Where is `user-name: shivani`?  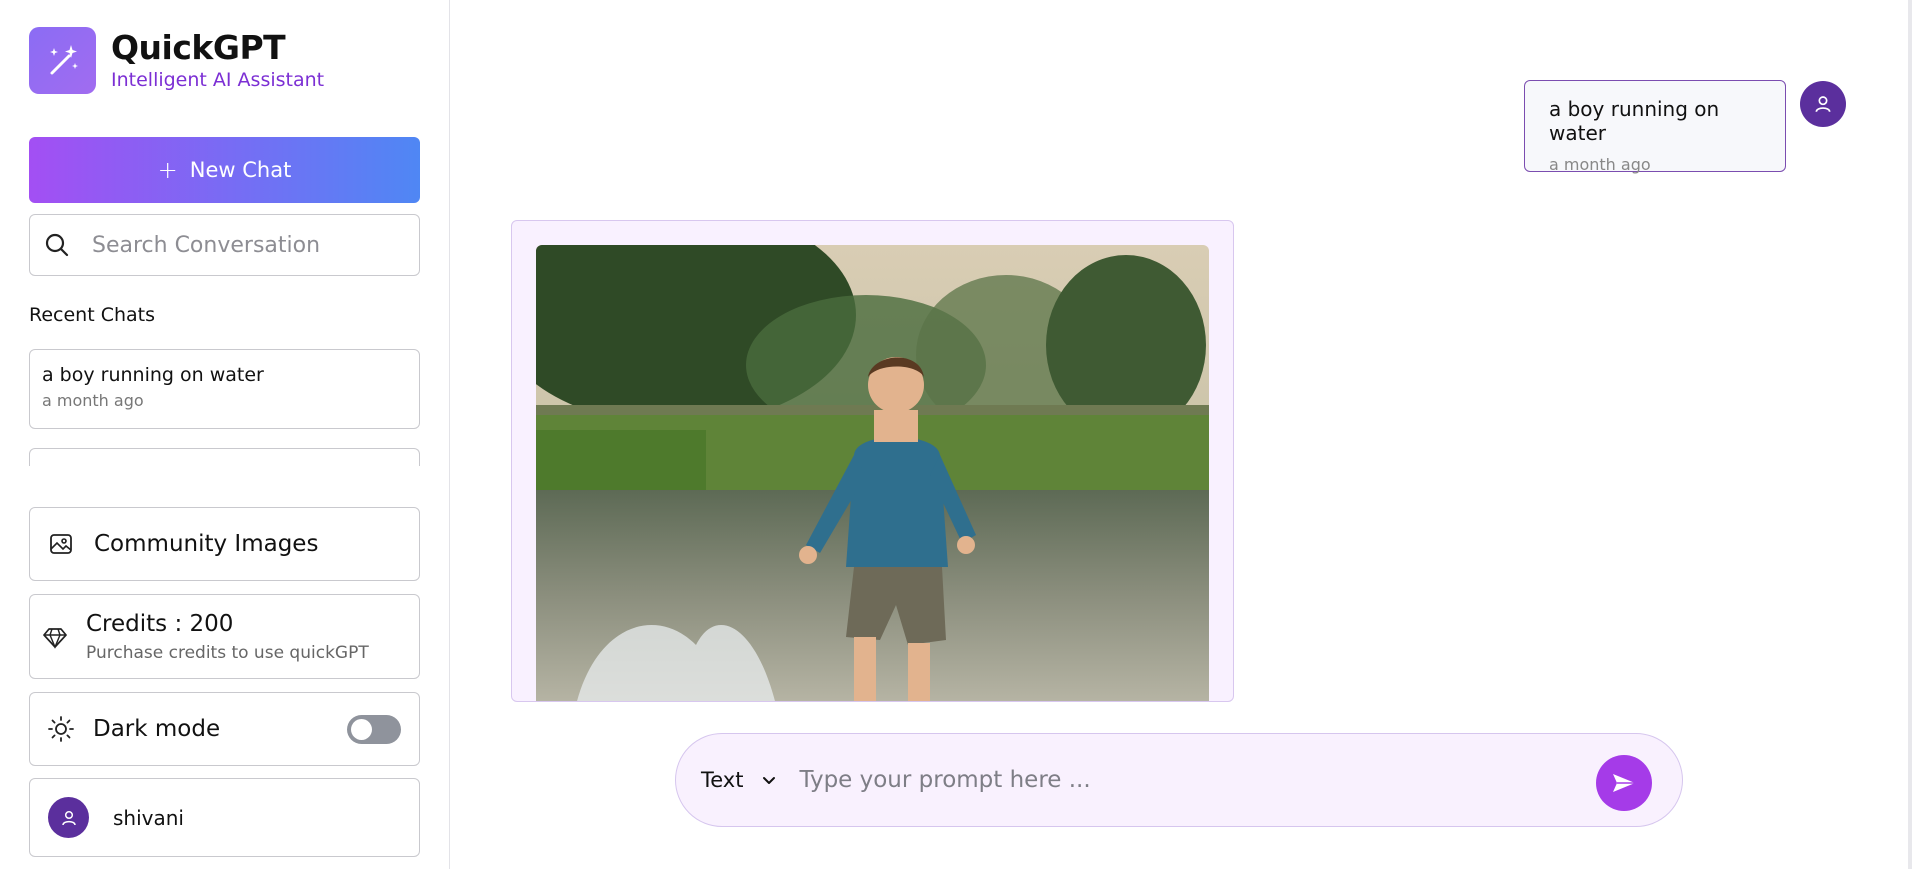
user-name: shivani is located at coordinates (148, 817).